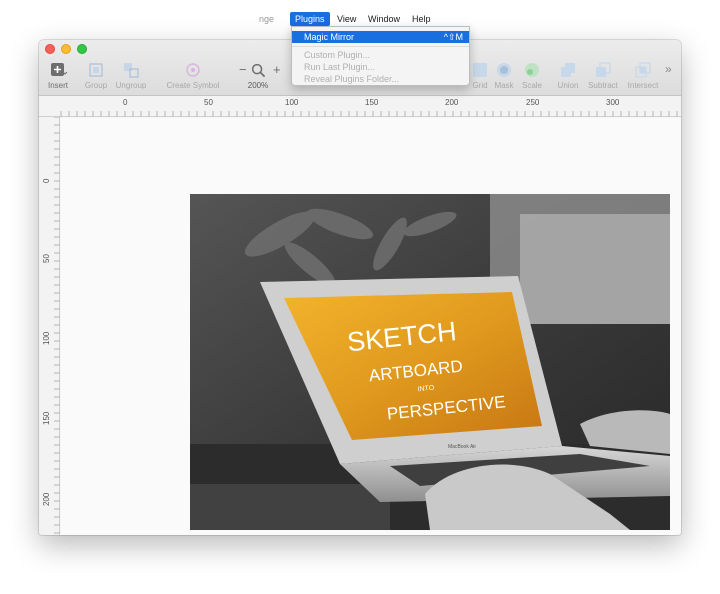  I want to click on group-button: Group, so click(96, 77).